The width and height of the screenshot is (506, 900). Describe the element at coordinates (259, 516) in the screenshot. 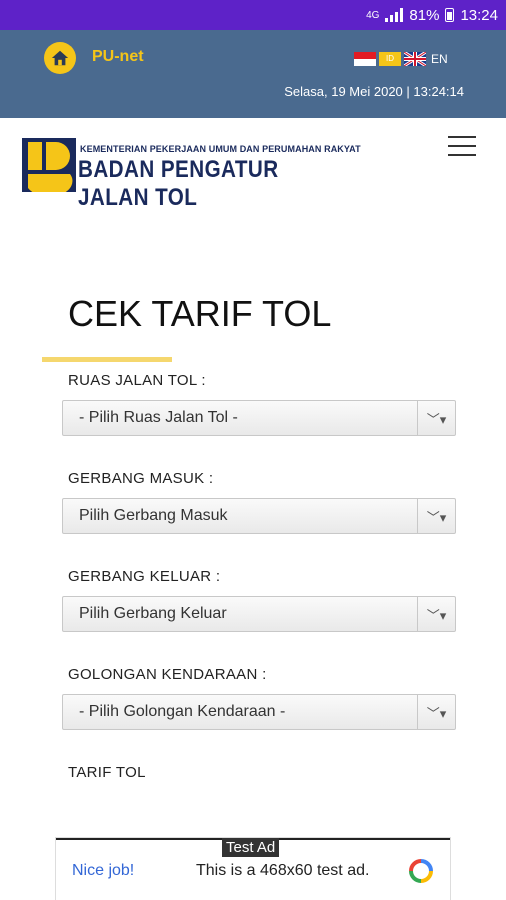

I see `gerbang-masuk-select: Pilih Gerbang Masuk ﹀▾` at that location.